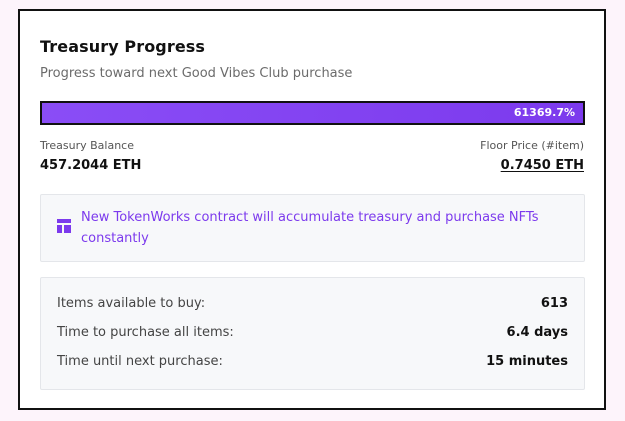 The width and height of the screenshot is (625, 421). Describe the element at coordinates (145, 332) in the screenshot. I see `stat-label: Time to purchase all items:` at that location.